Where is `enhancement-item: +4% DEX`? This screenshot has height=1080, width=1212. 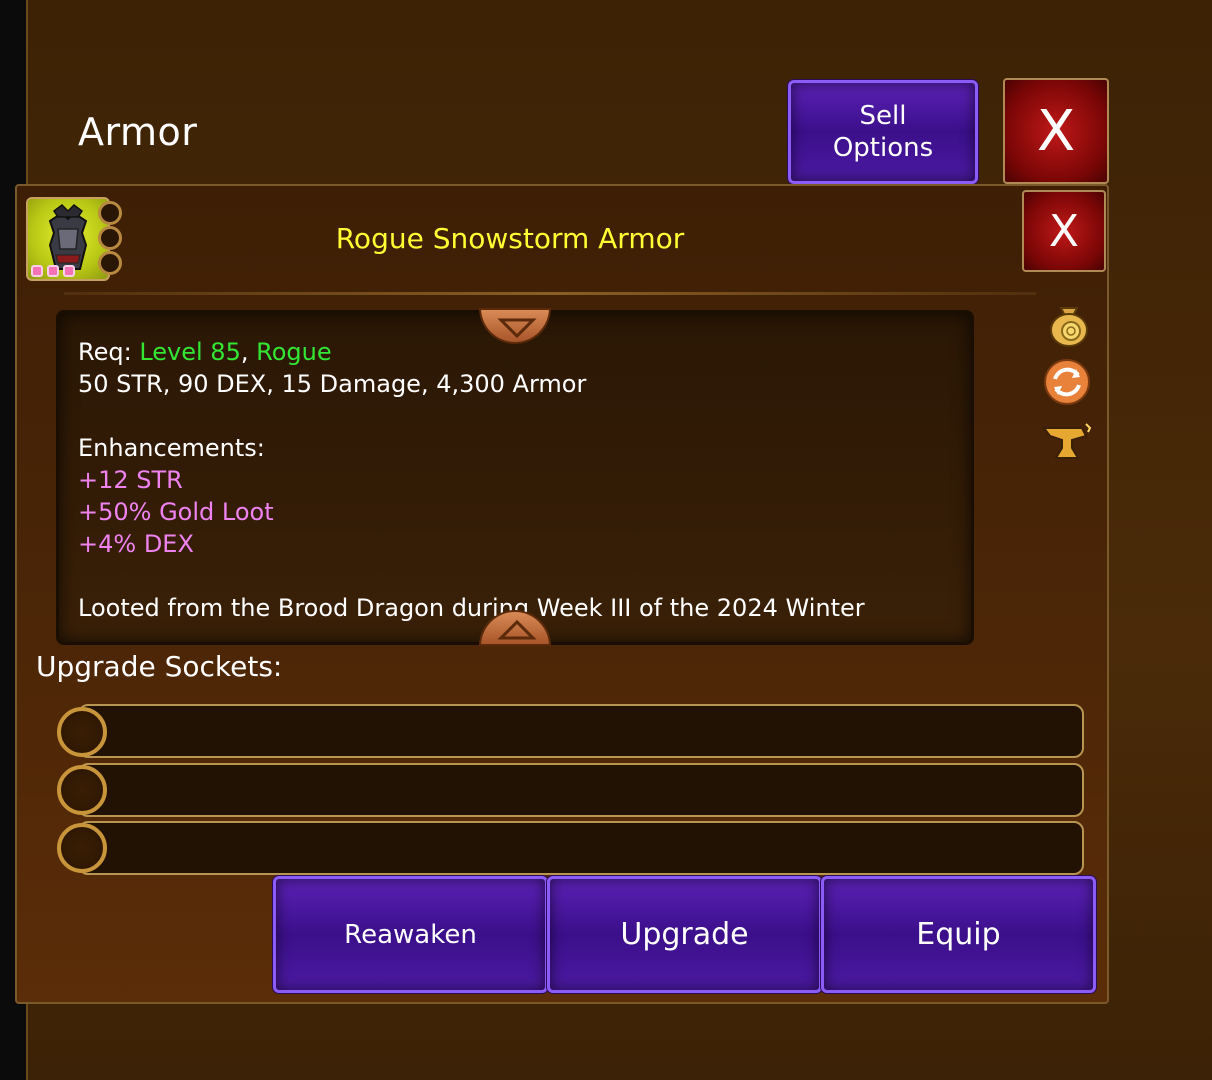 enhancement-item: +4% DEX is located at coordinates (136, 544).